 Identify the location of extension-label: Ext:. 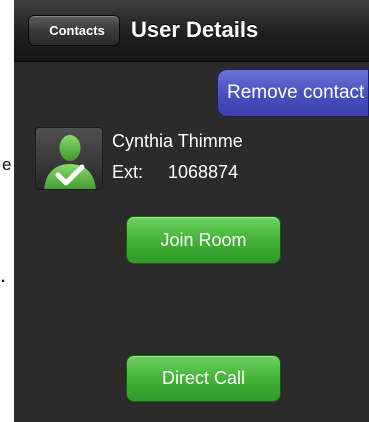
(128, 172).